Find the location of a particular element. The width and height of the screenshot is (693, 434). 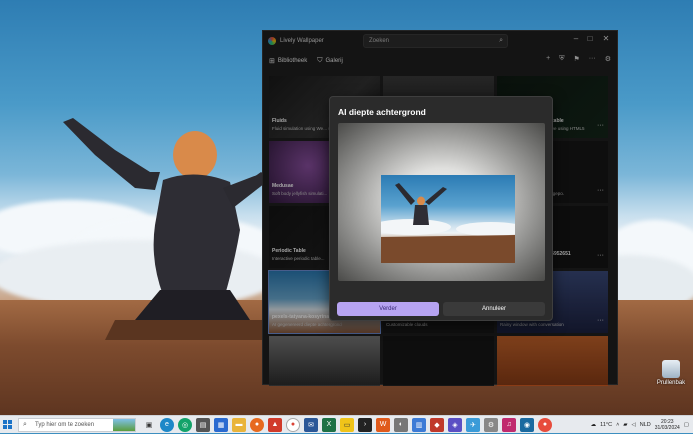

firefox-icon: ● is located at coordinates (257, 424).